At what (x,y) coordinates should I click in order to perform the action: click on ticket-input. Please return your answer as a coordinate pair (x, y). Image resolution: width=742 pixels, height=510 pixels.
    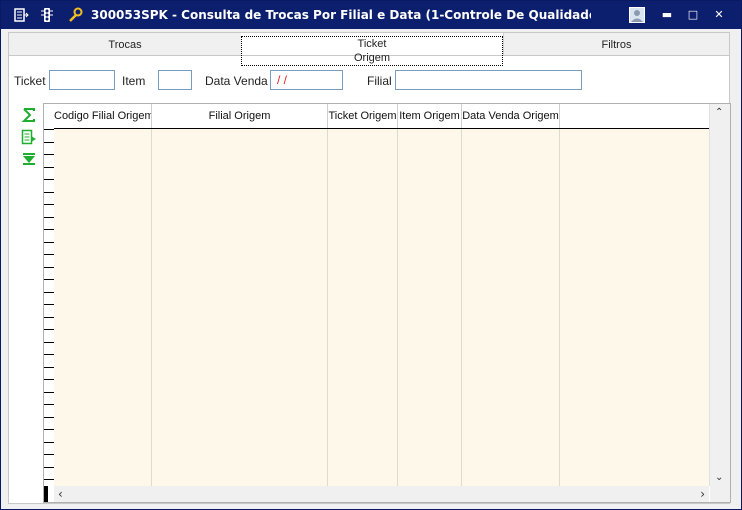
    Looking at the image, I should click on (82, 80).